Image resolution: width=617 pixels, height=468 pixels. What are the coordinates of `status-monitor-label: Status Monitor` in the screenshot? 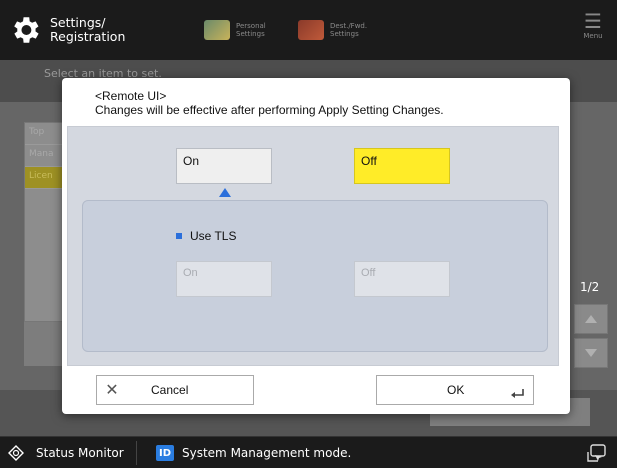 It's located at (80, 453).